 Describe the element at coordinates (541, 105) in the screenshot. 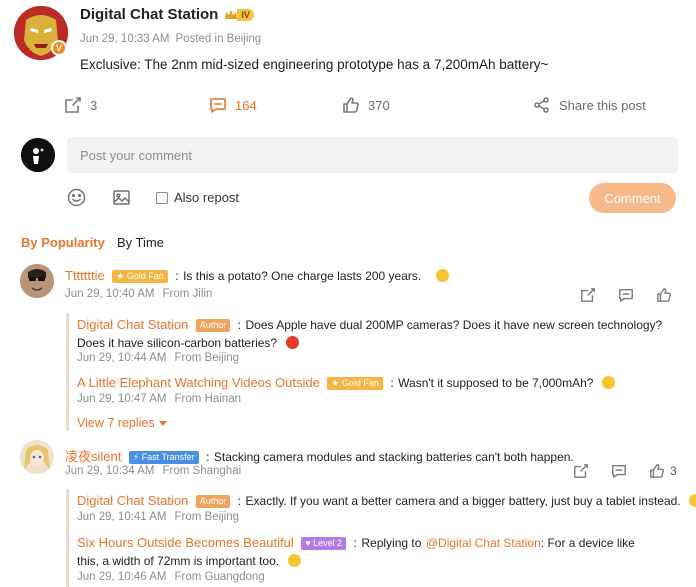

I see `share-icon` at that location.